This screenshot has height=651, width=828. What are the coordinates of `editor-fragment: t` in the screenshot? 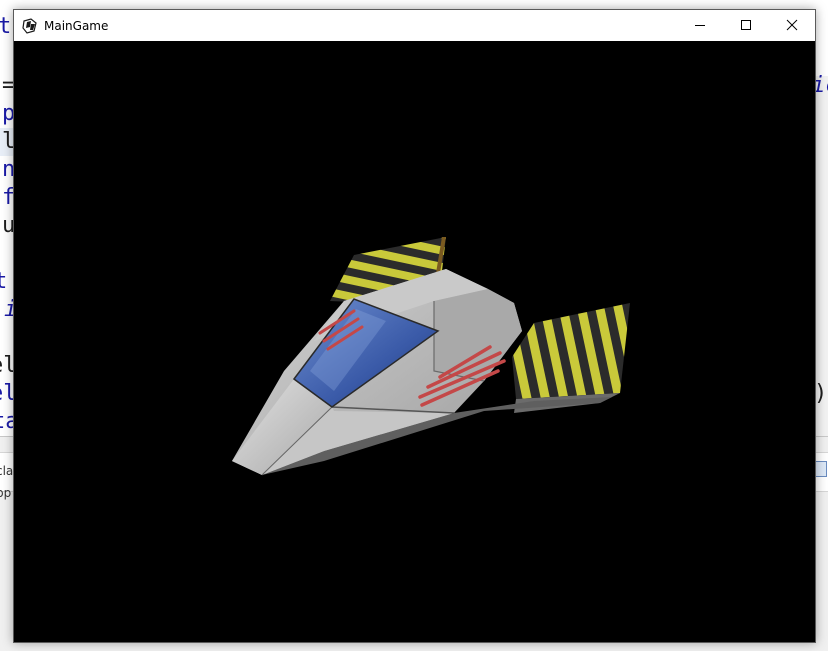 It's located at (4, 281).